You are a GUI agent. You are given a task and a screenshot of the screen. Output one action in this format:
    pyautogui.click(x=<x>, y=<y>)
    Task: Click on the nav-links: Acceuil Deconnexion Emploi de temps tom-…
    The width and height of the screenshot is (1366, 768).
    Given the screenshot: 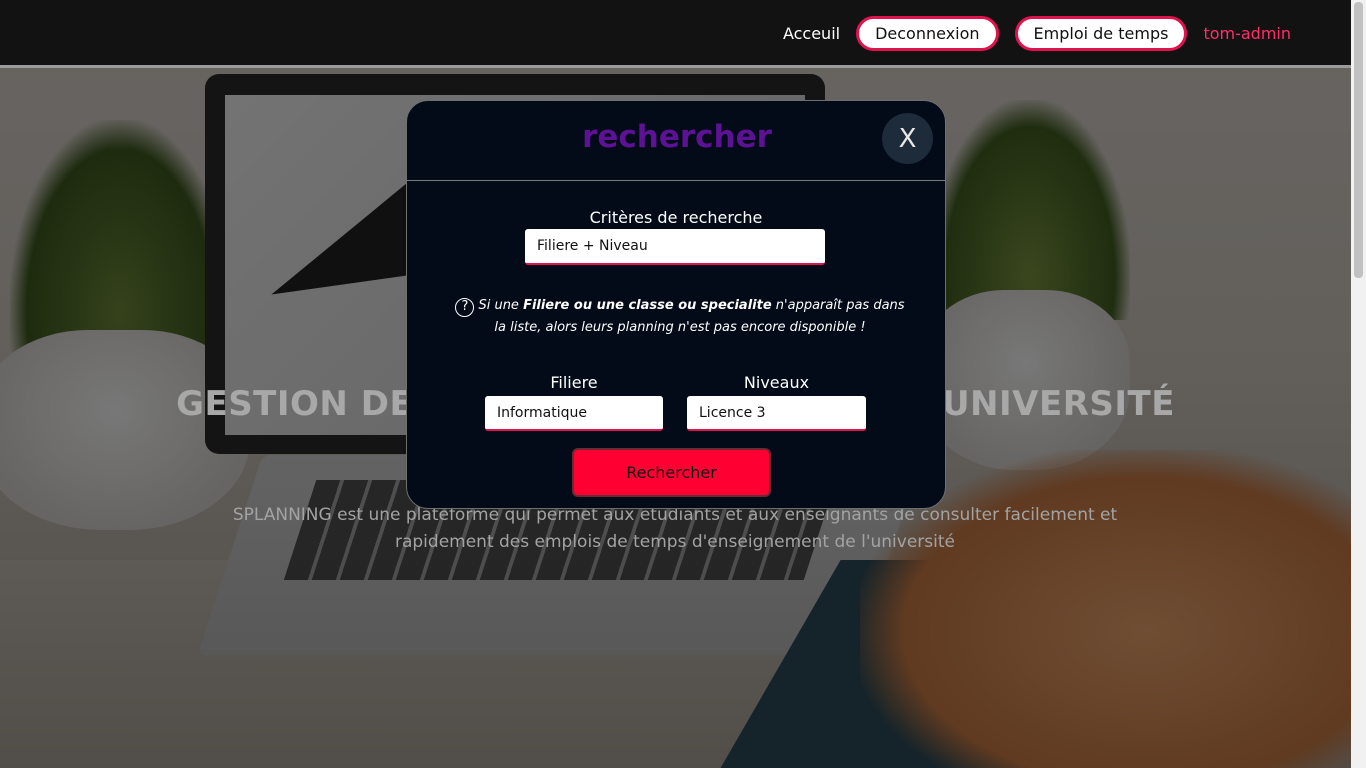 What is the action you would take?
    pyautogui.click(x=1037, y=33)
    